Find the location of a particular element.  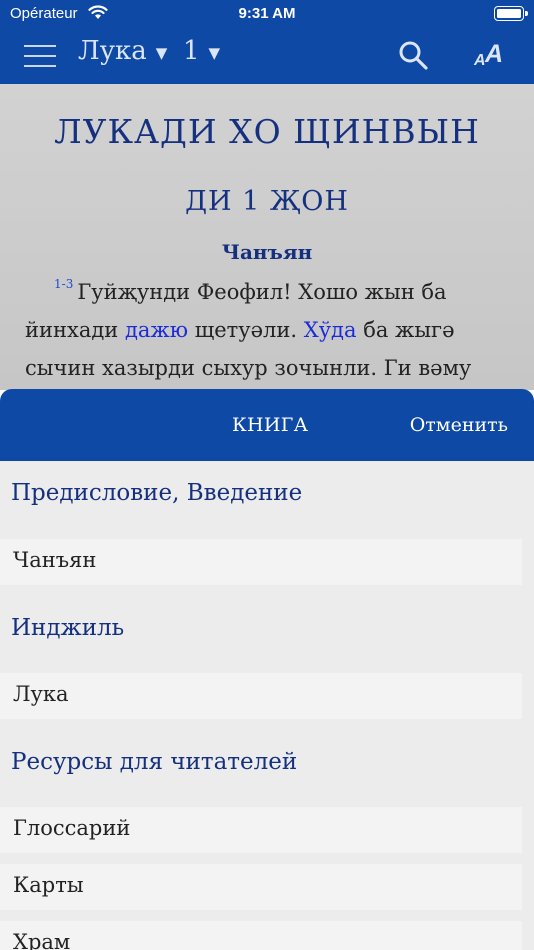

book-title: ЛУКАДИ ХО ЩИНВЫН is located at coordinates (267, 131).